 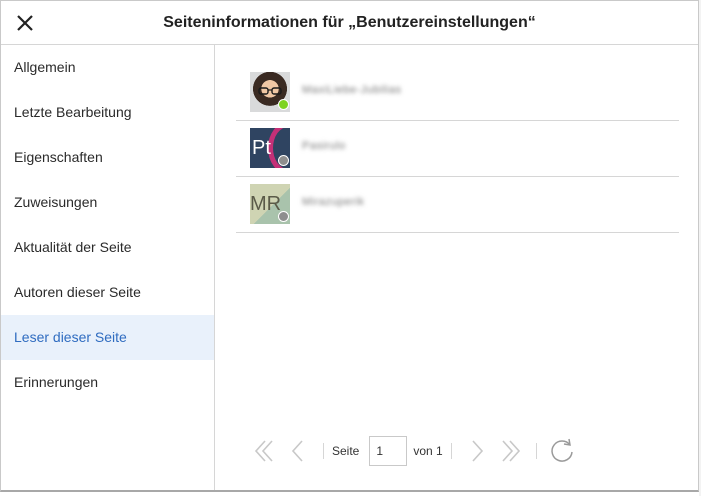 I want to click on glasses-icon, so click(x=270, y=91).